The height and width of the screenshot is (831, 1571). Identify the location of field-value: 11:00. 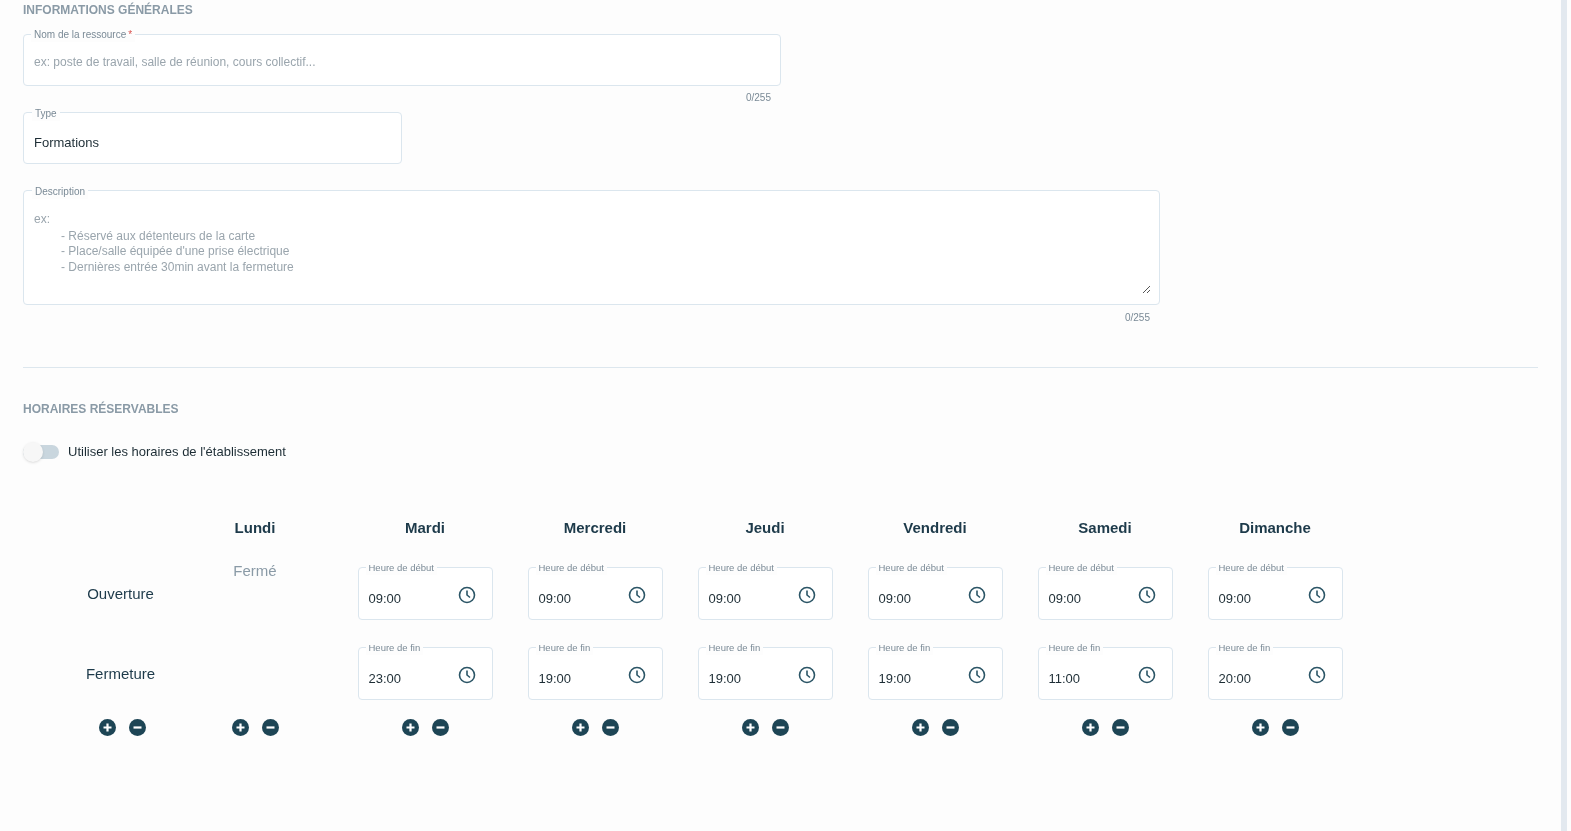
(1064, 679).